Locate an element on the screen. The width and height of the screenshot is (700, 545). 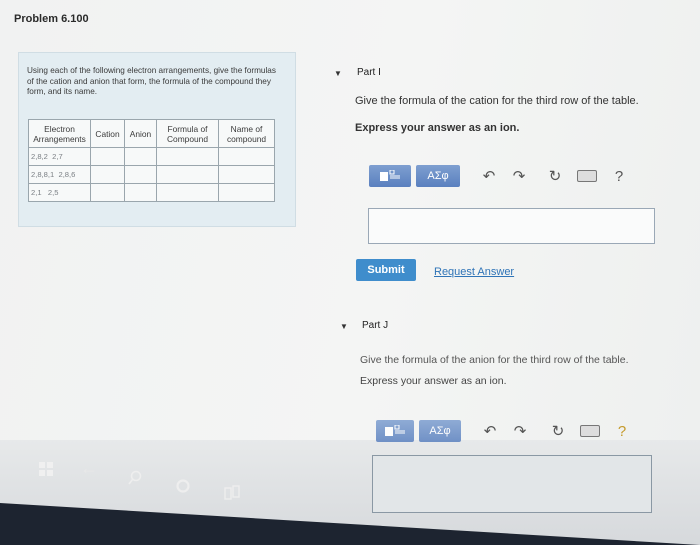
part-j-answer-input is located at coordinates (512, 484).